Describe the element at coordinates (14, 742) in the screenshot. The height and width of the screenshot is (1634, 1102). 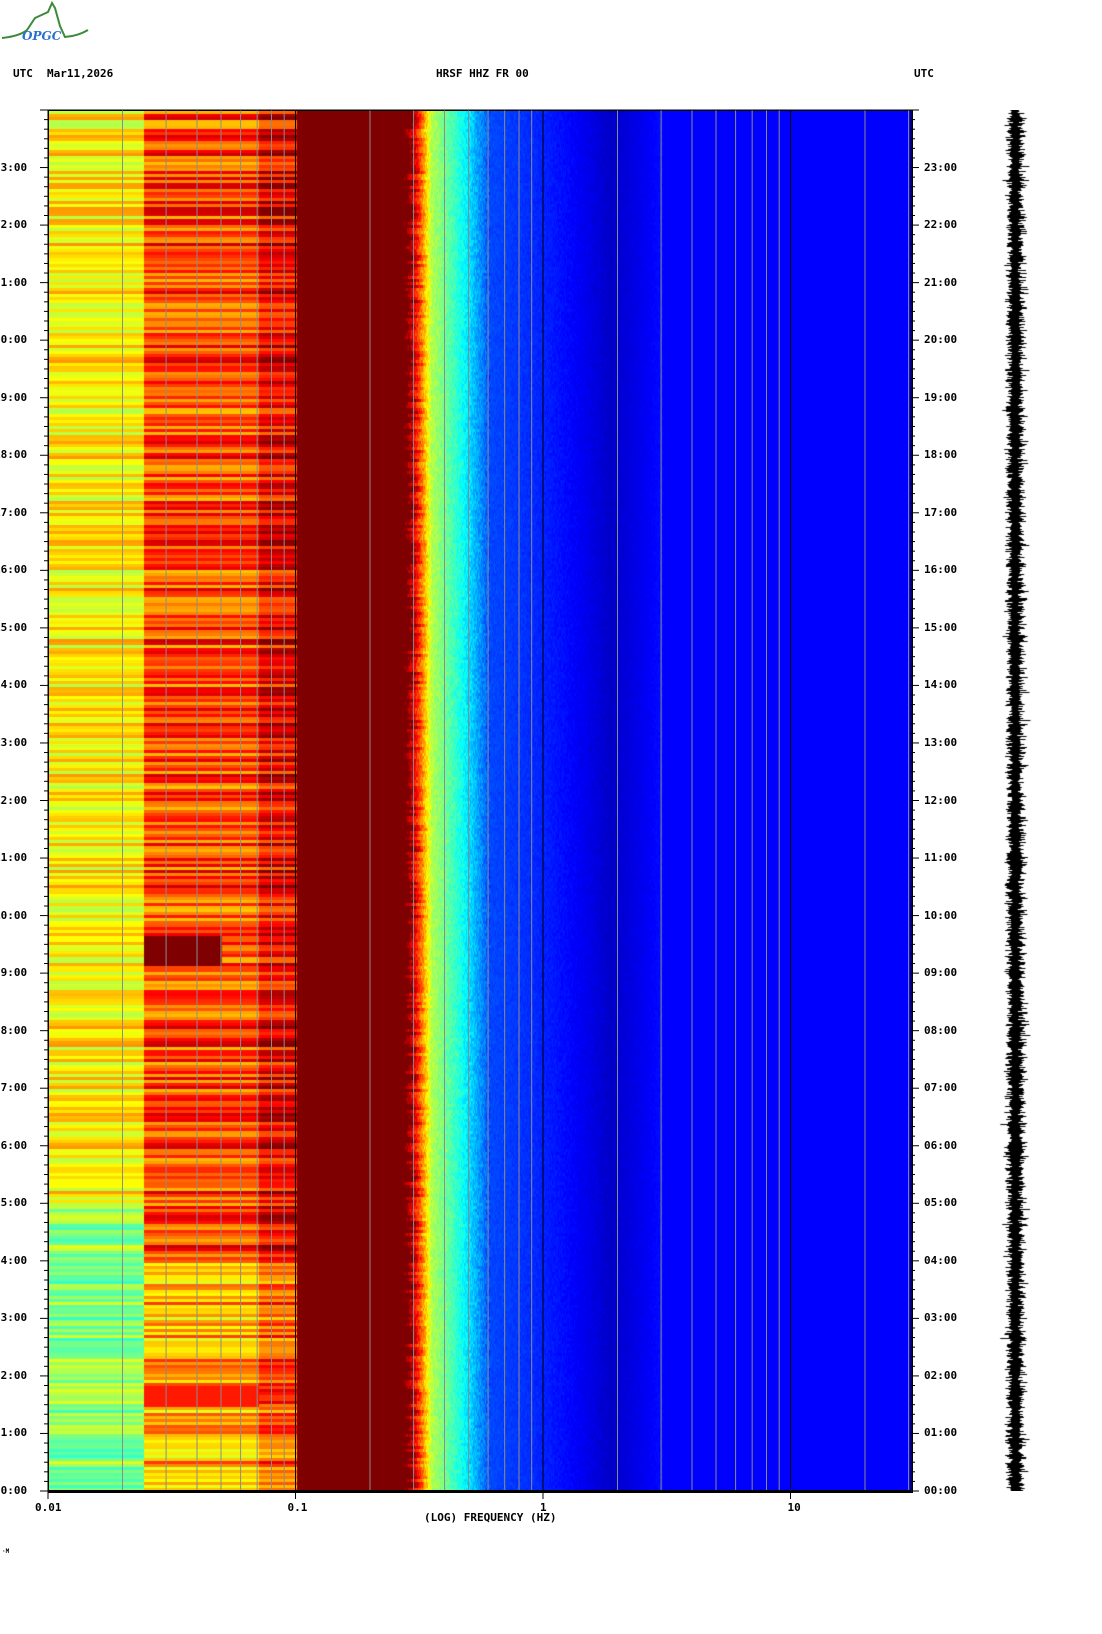
I see `left-time-label: 13:00` at that location.